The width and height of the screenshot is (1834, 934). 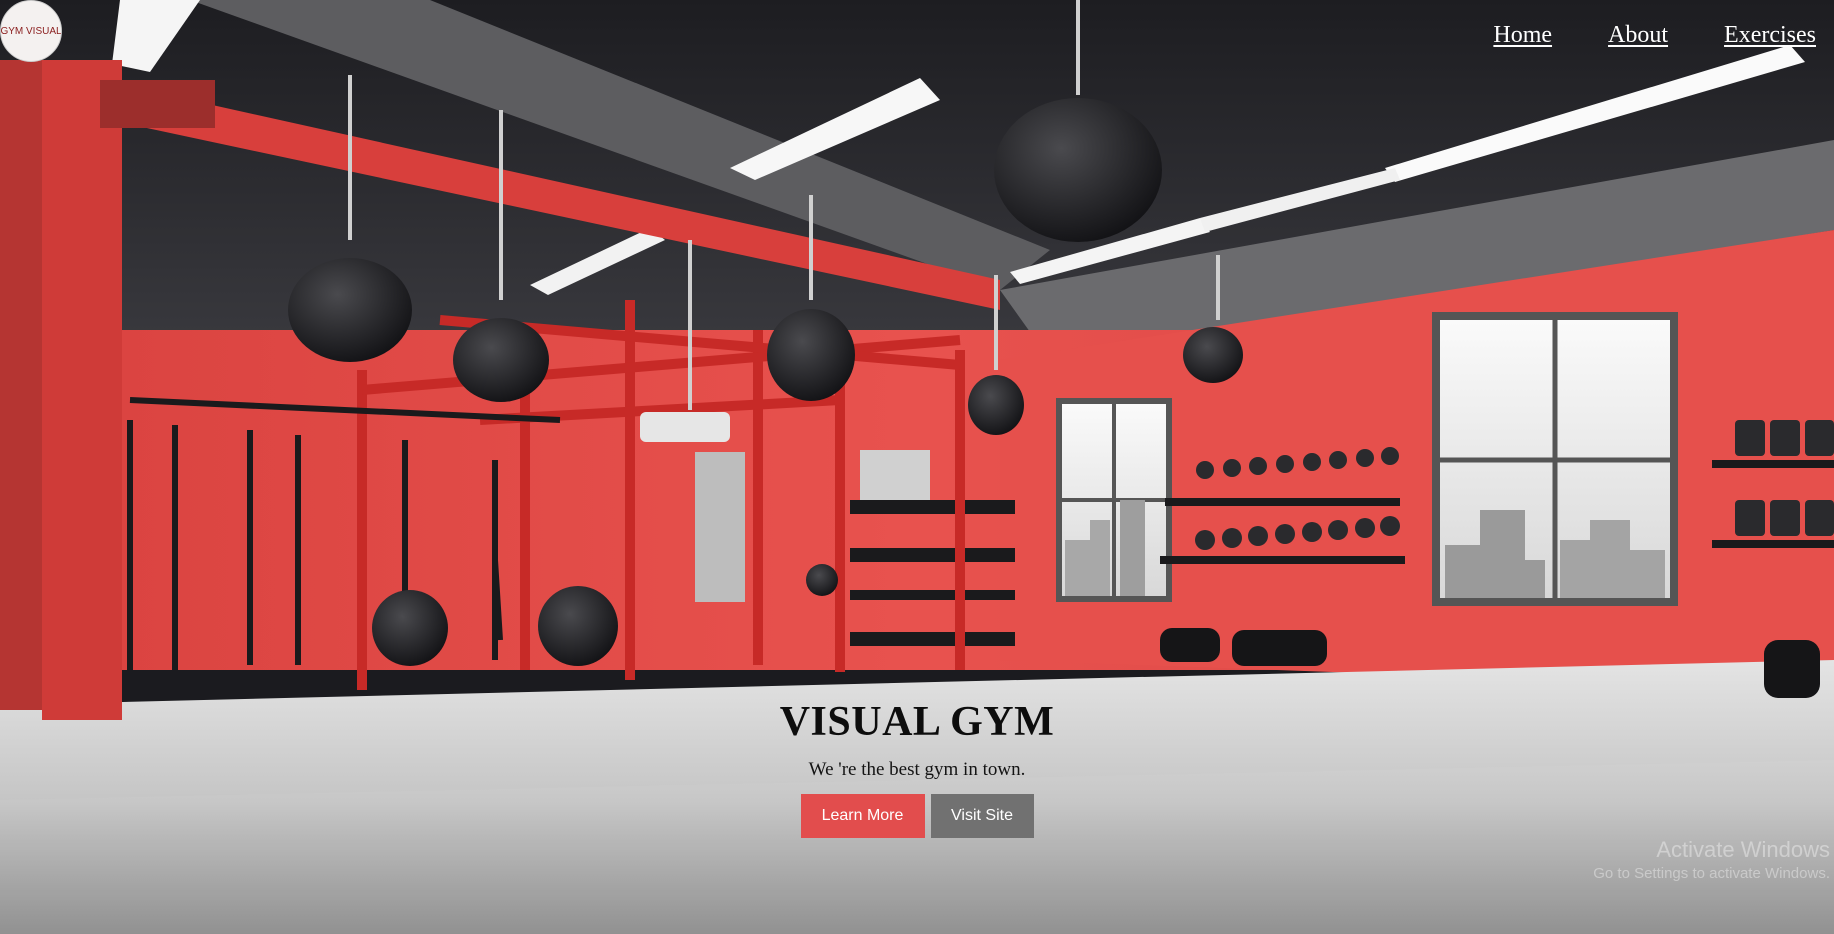 I want to click on watermark-subtitle: Go to Settings to activate Windows., so click(x=1711, y=873).